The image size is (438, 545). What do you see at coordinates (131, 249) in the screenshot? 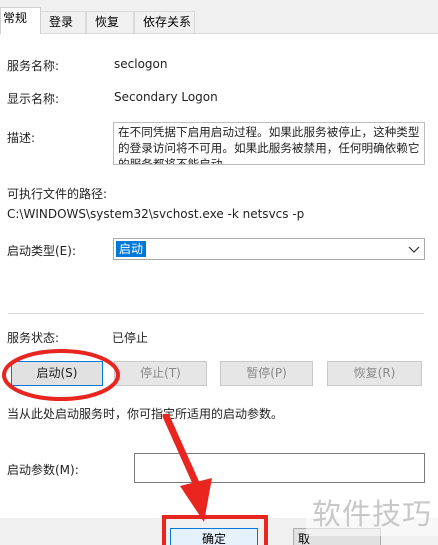
I see `startup-type-selected-value: 启动` at bounding box center [131, 249].